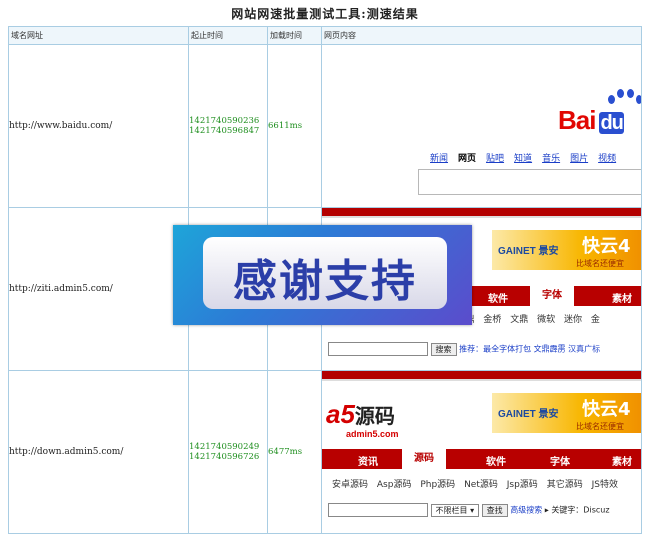 Image resolution: width=650 pixels, height=541 pixels. I want to click on baidu-logo-du: du, so click(611, 123).